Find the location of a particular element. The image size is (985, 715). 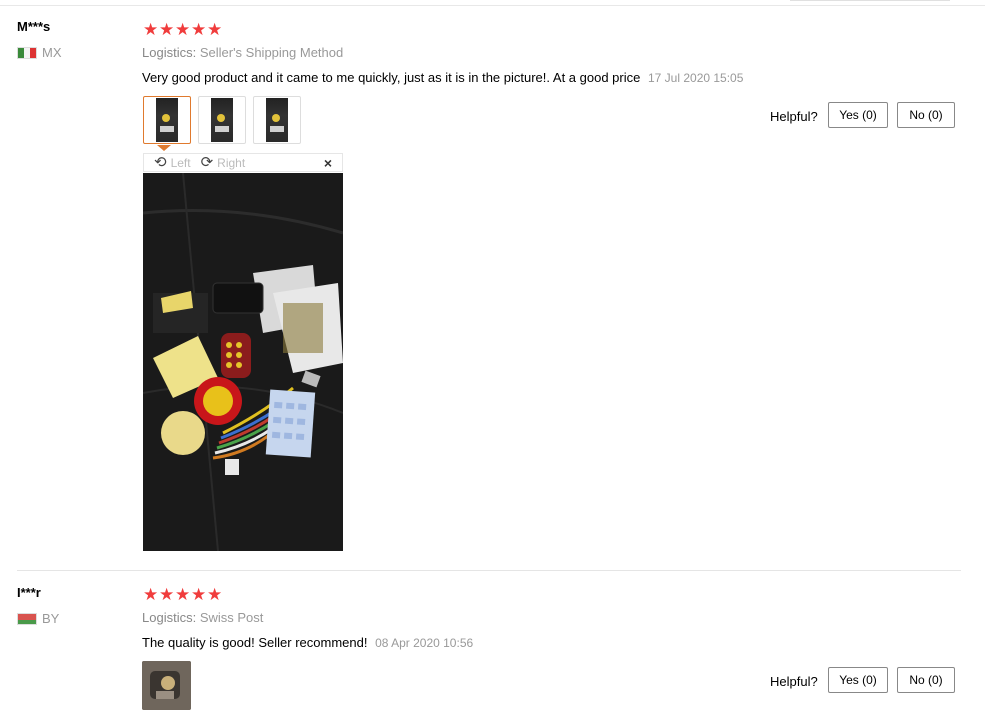

mexico-flag-icon is located at coordinates (27, 52).